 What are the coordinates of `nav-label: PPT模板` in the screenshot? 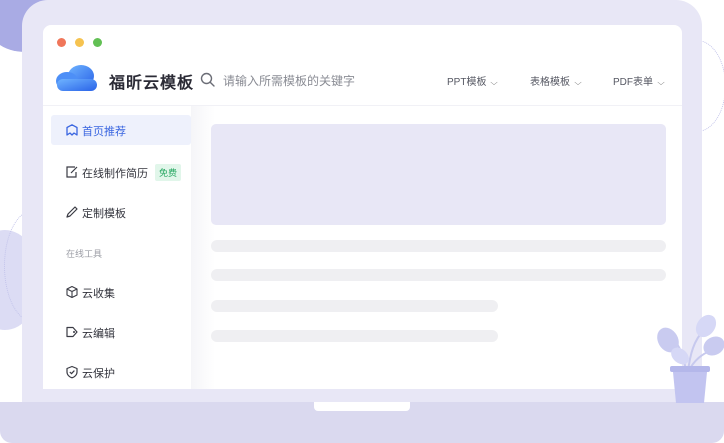 It's located at (467, 82).